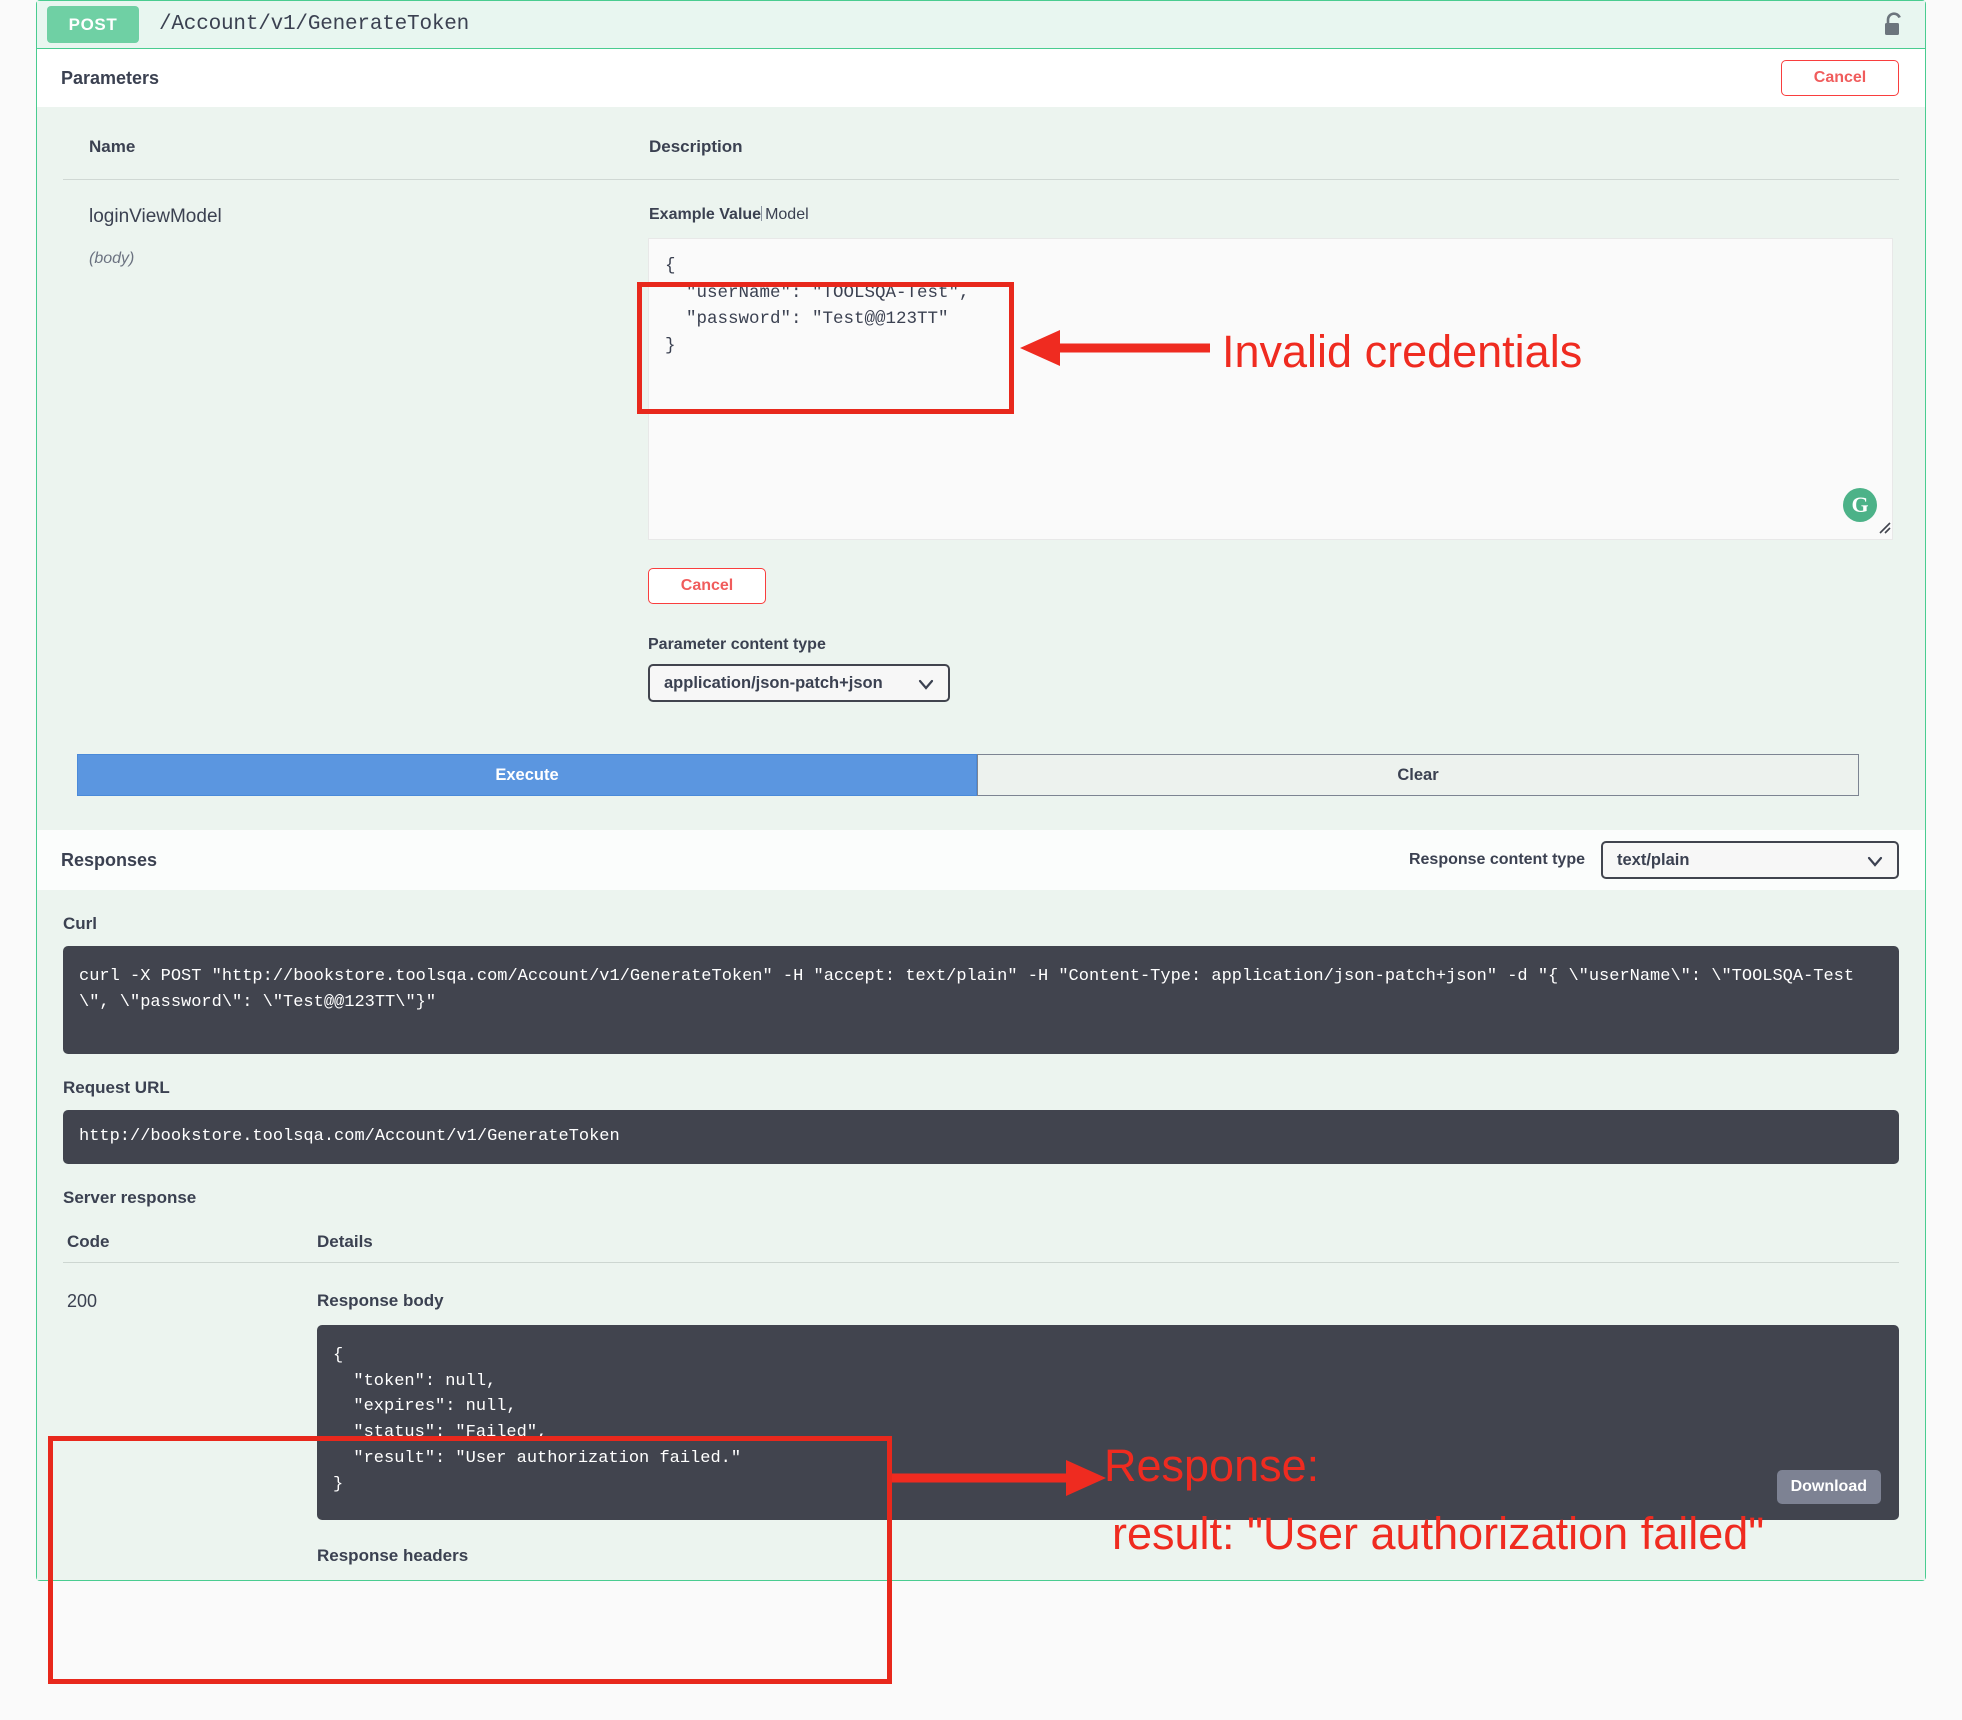 The height and width of the screenshot is (1720, 1962). I want to click on column-header-description: Description, so click(696, 146).